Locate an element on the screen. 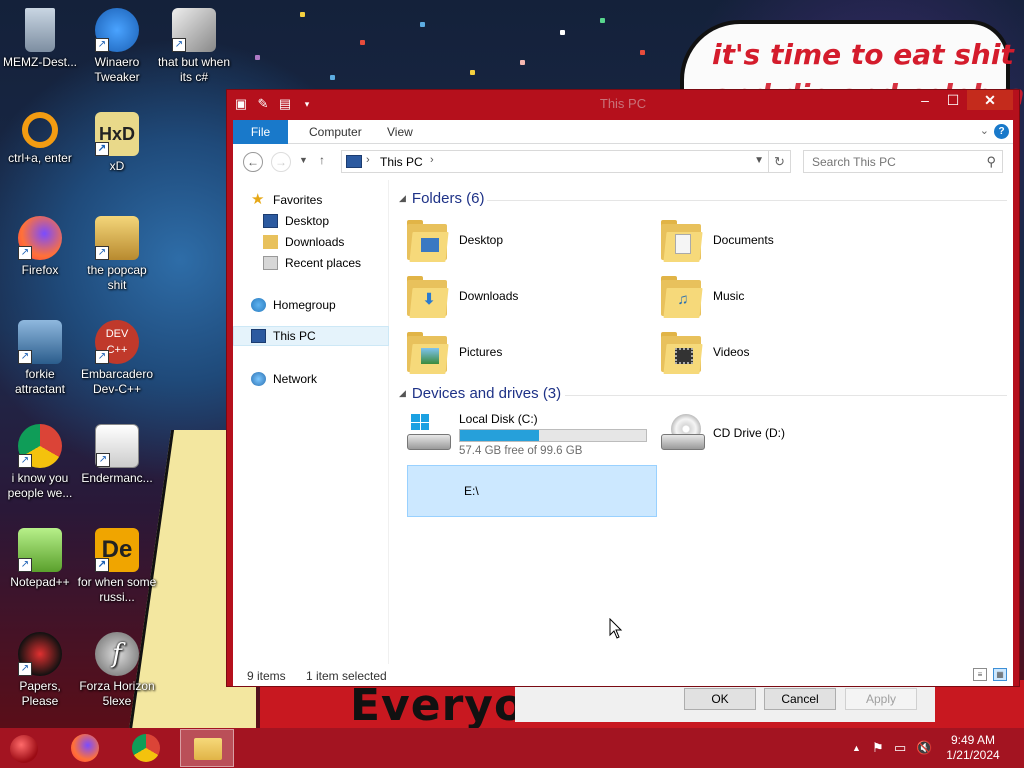  apply-button: Apply is located at coordinates (881, 699).